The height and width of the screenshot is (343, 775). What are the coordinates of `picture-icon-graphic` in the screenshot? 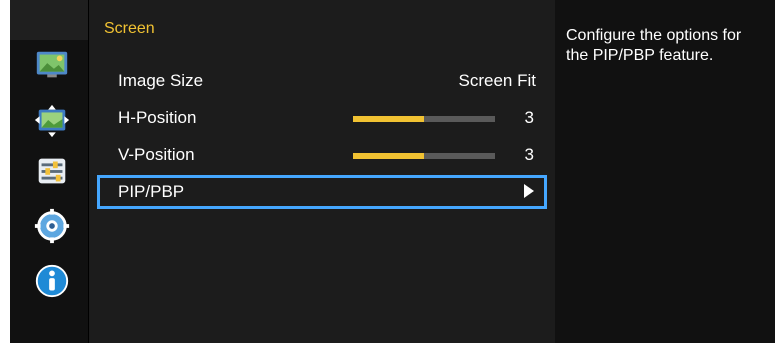 It's located at (52, 64).